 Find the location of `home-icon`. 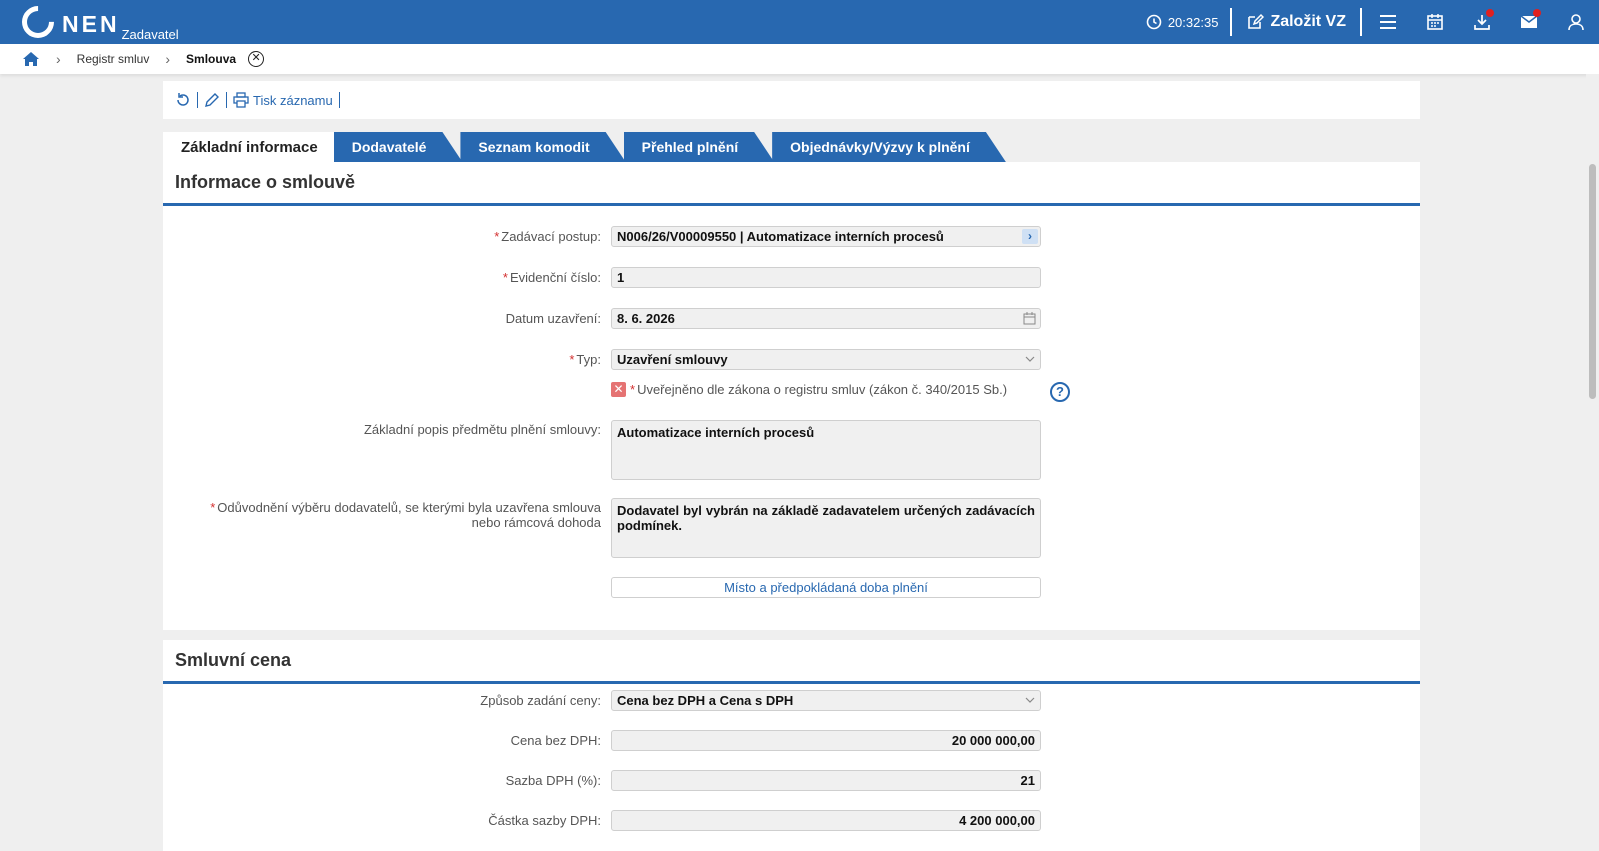

home-icon is located at coordinates (31, 59).